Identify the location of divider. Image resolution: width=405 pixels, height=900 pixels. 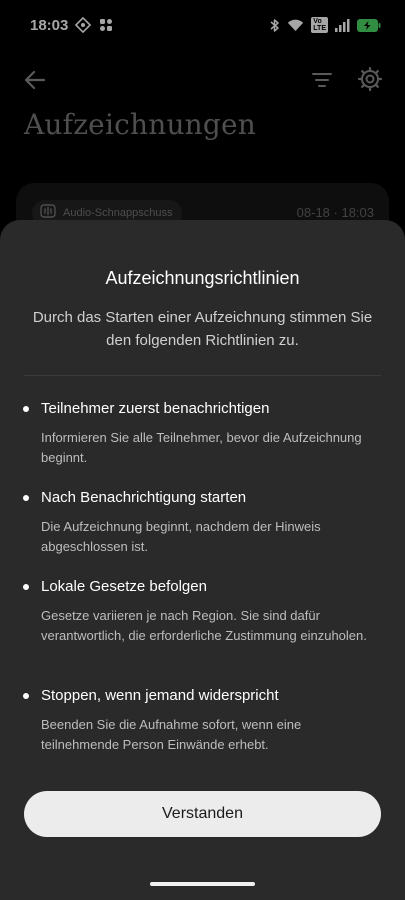
(202, 375).